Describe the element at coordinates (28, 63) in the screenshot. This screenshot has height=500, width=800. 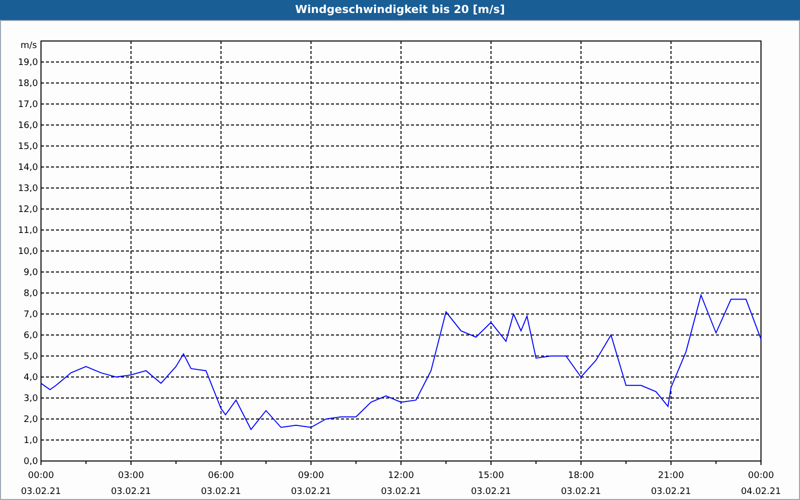
I see `y-tick-label: 19,0` at that location.